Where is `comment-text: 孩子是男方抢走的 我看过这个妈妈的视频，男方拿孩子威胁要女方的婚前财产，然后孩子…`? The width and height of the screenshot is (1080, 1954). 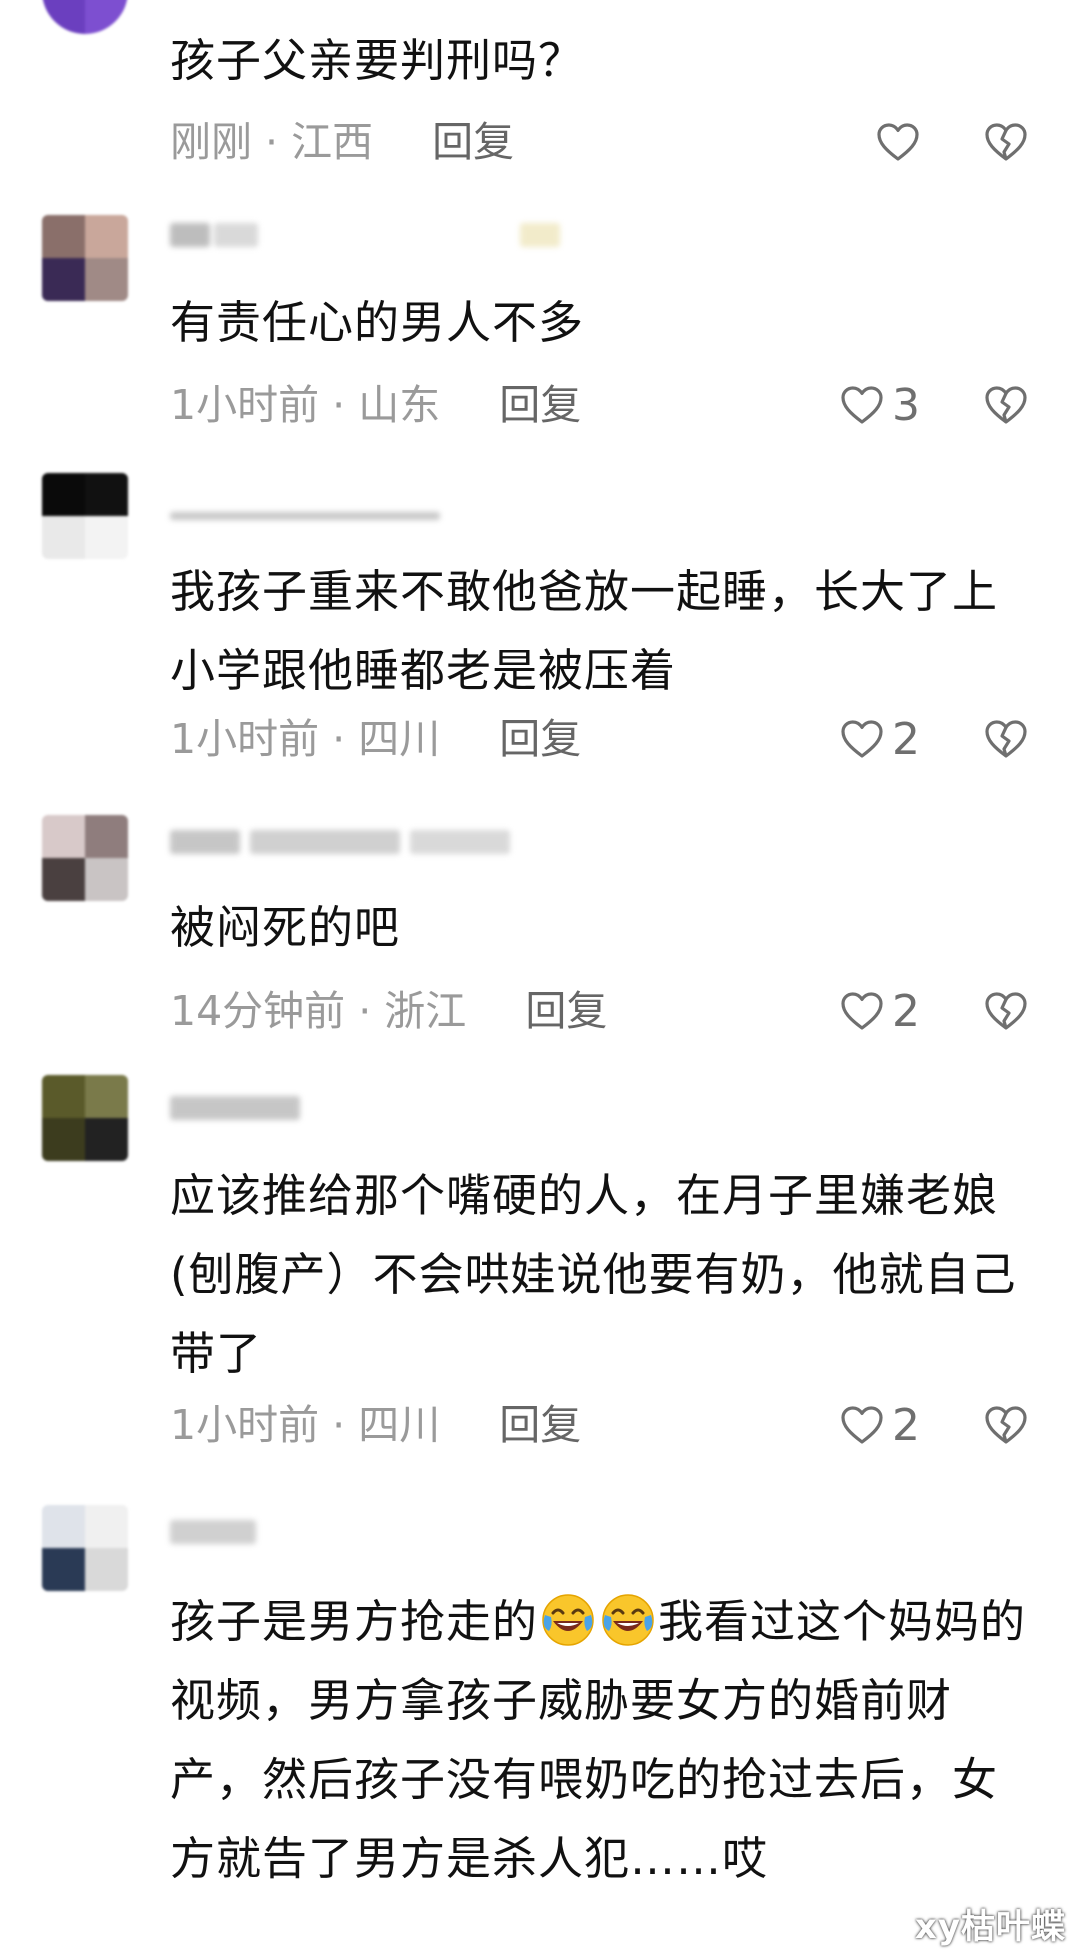
comment-text: 孩子是男方抢走的 我看过这个妈妈的视频，男方拿孩子威胁要女方的婚前财产，然后孩子… is located at coordinates (600, 1740).